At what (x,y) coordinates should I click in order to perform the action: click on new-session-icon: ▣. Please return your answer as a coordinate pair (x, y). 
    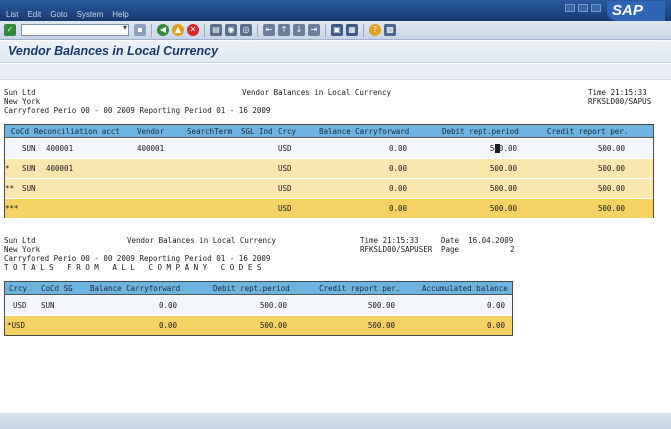
    Looking at the image, I should click on (337, 30).